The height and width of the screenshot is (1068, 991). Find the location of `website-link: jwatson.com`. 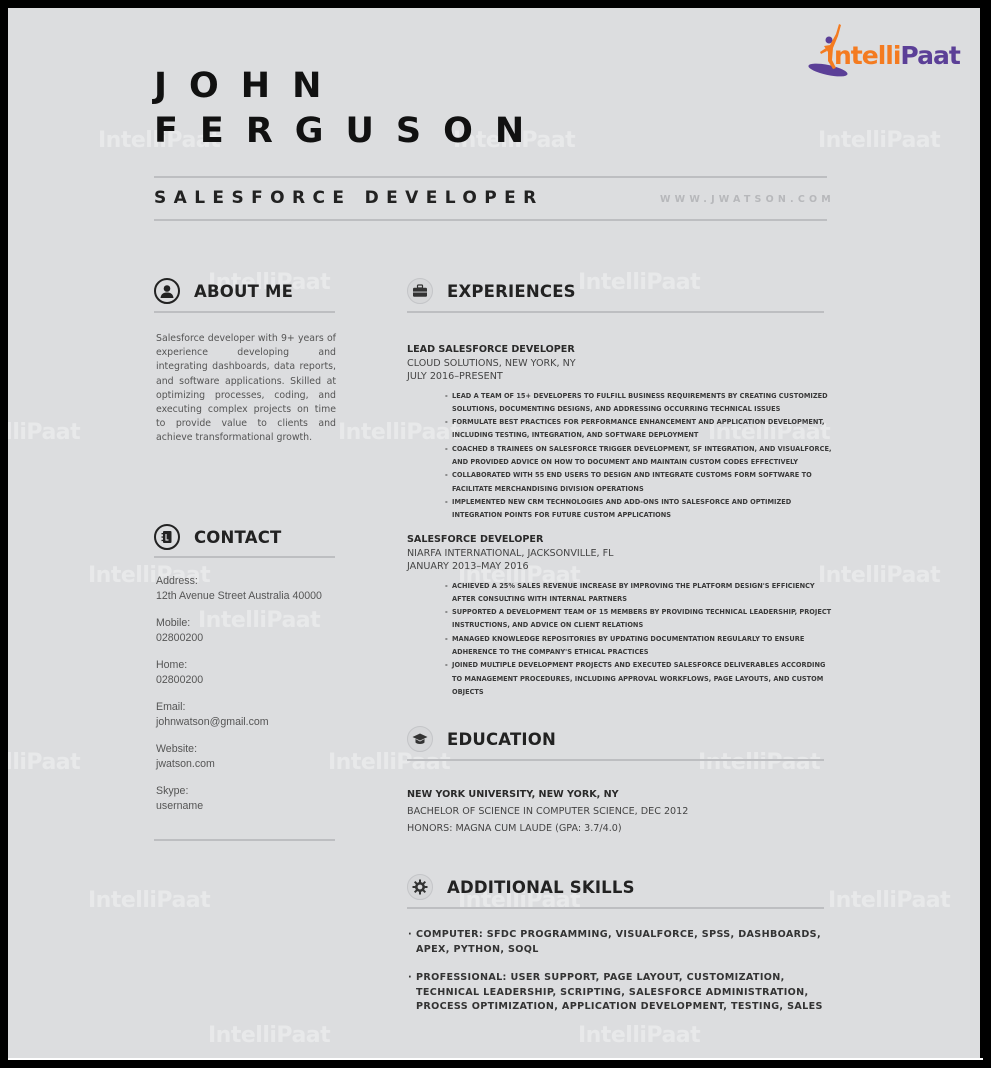

website-link: jwatson.com is located at coordinates (256, 764).